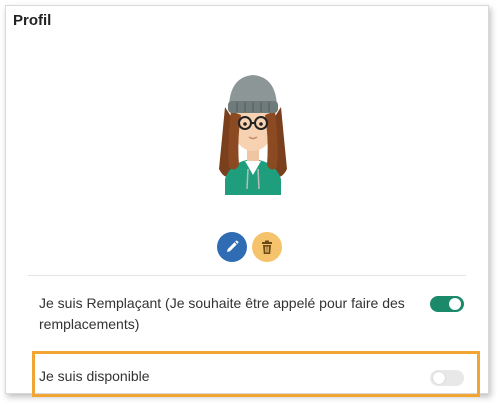 The image size is (500, 404). I want to click on section-divider, so click(247, 275).